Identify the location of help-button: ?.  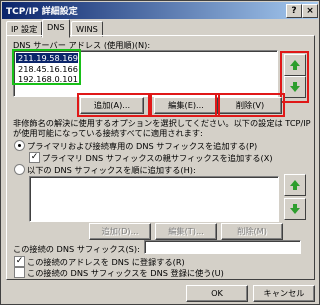
(294, 11).